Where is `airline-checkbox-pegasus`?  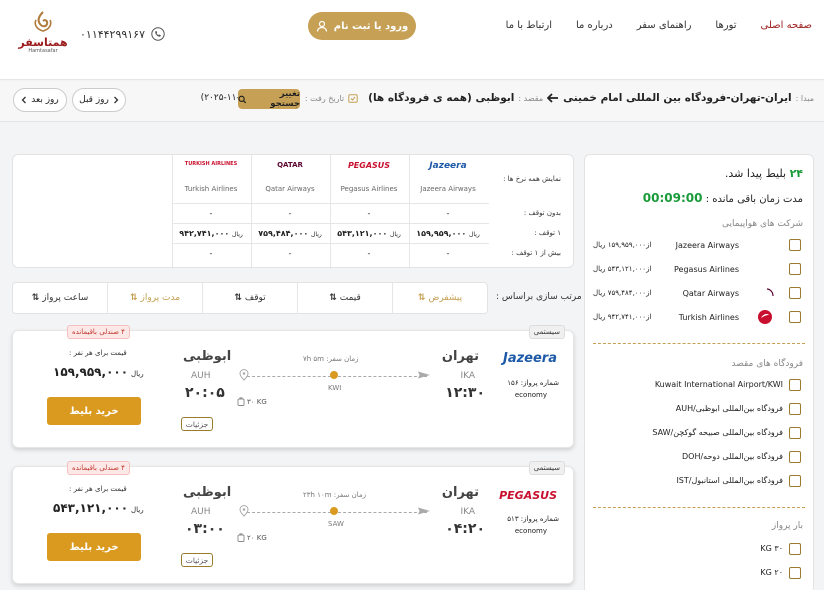
airline-checkbox-pegasus is located at coordinates (795, 269).